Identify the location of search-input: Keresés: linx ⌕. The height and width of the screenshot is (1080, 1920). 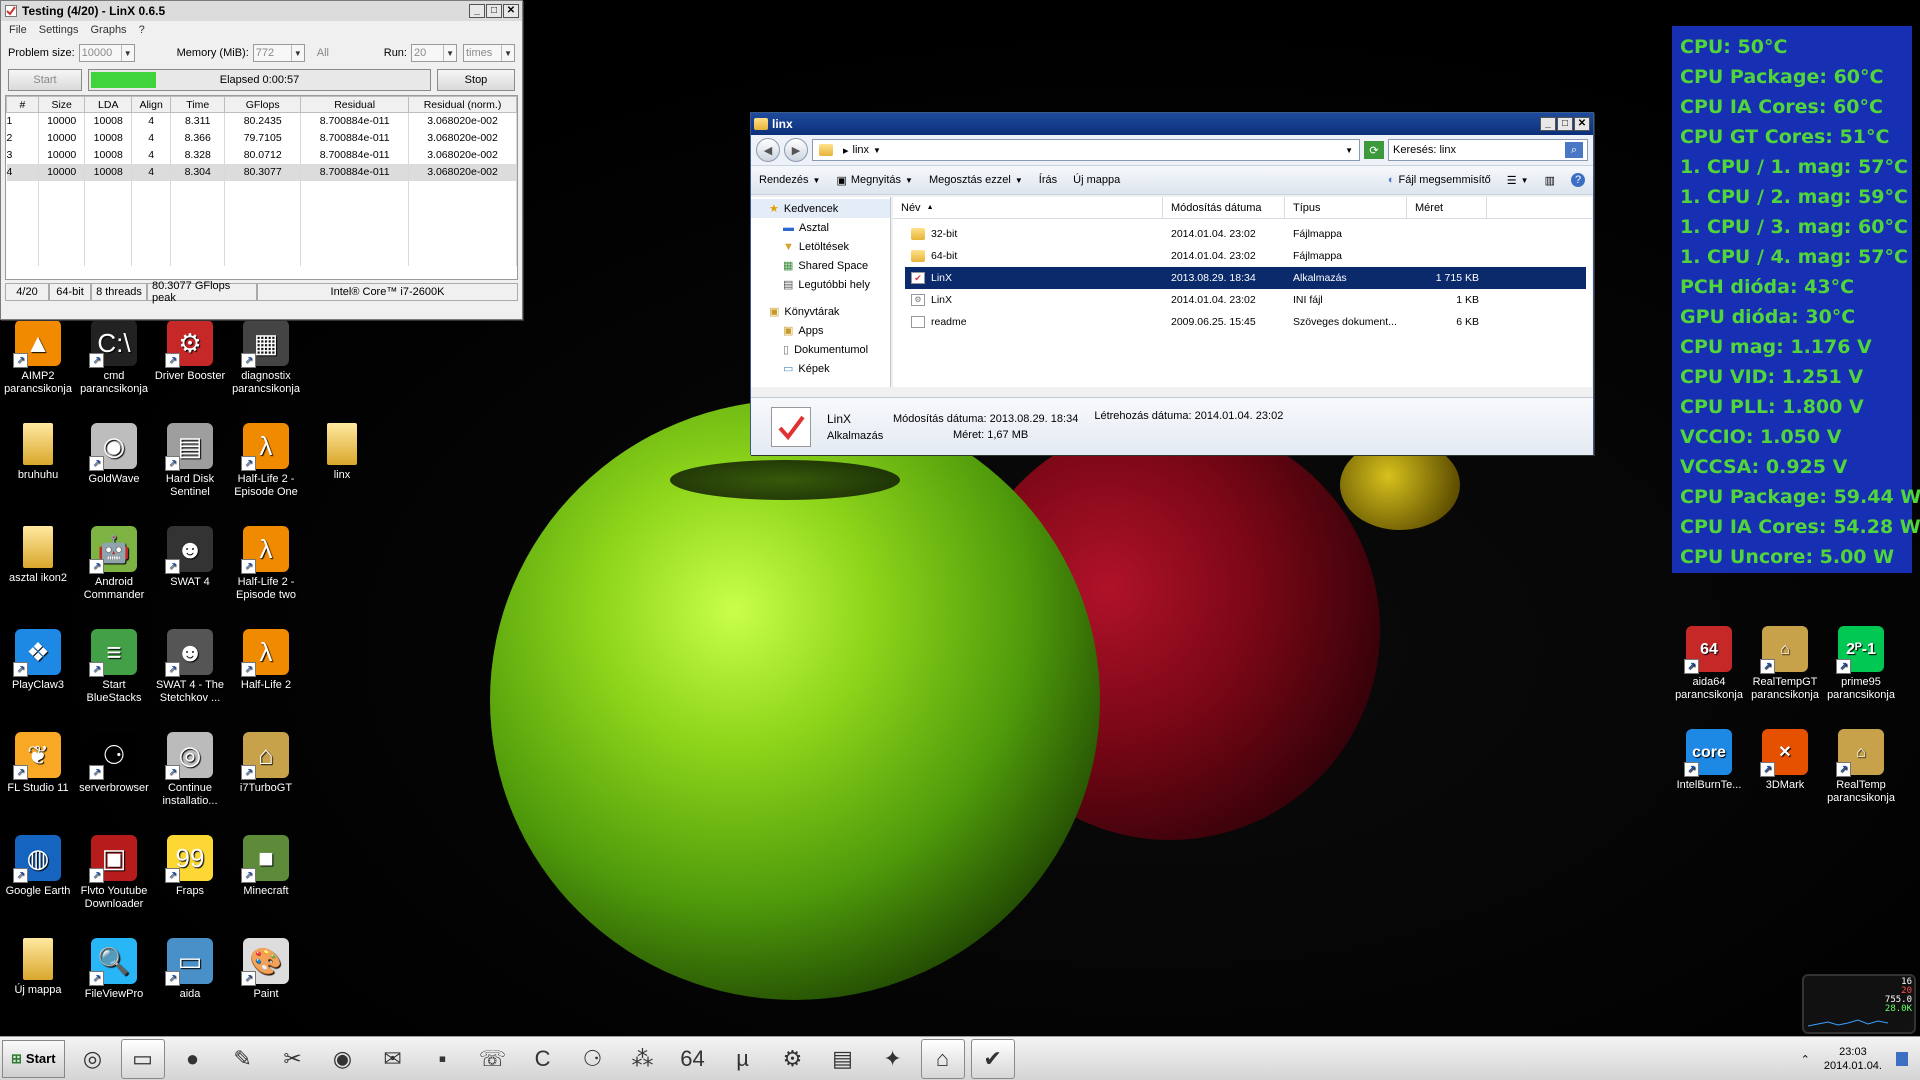
(1488, 150).